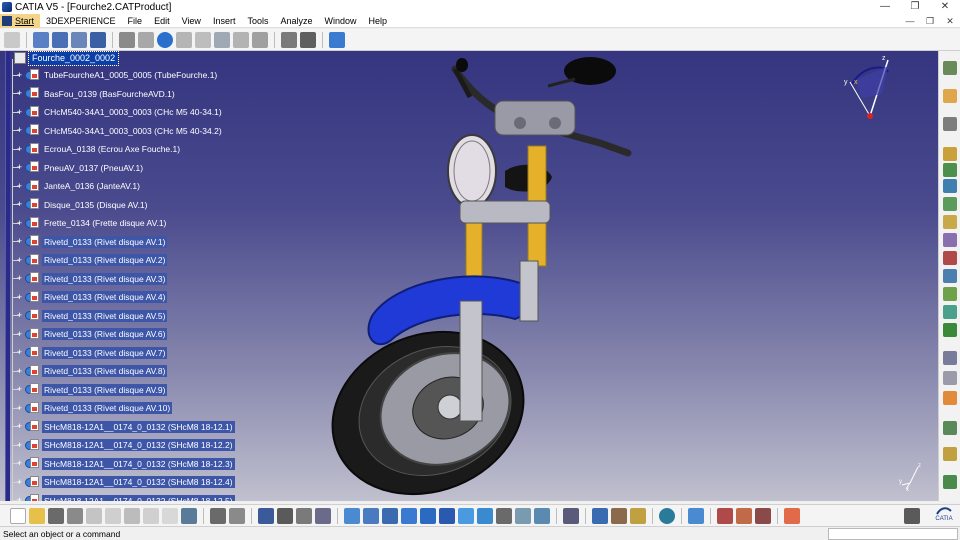 The width and height of the screenshot is (960, 540). I want to click on tree-item: + Rivetd_0133 (Rivet disque AV.1), so click(90, 242).